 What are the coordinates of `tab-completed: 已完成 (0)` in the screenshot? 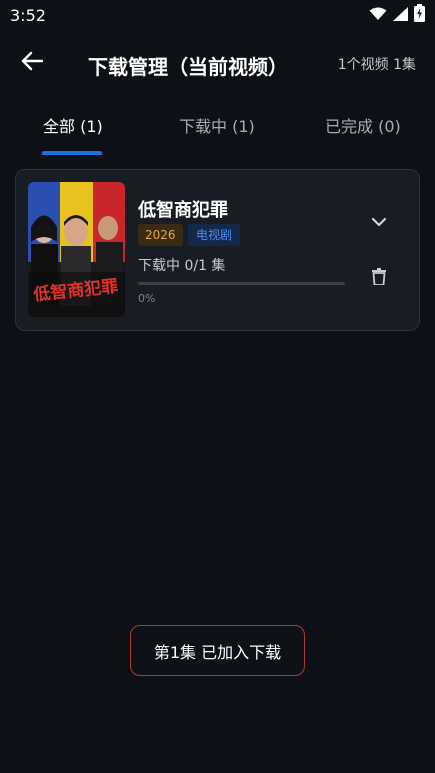 It's located at (363, 125).